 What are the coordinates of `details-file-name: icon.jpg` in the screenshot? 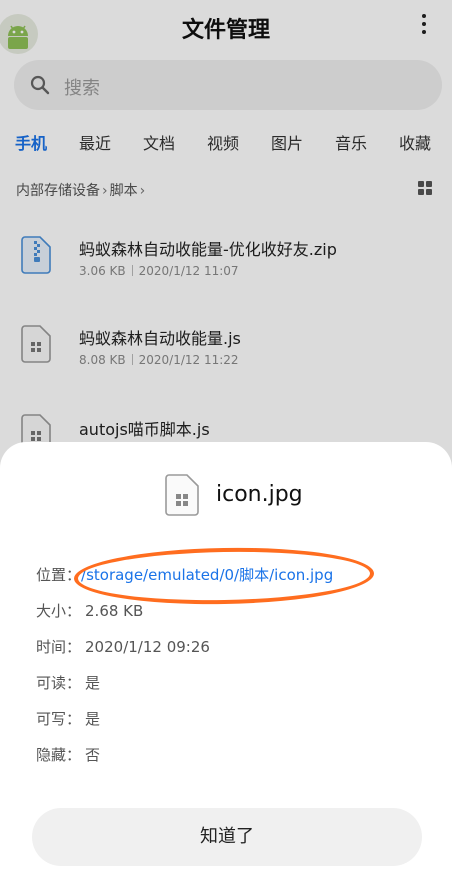 It's located at (259, 494).